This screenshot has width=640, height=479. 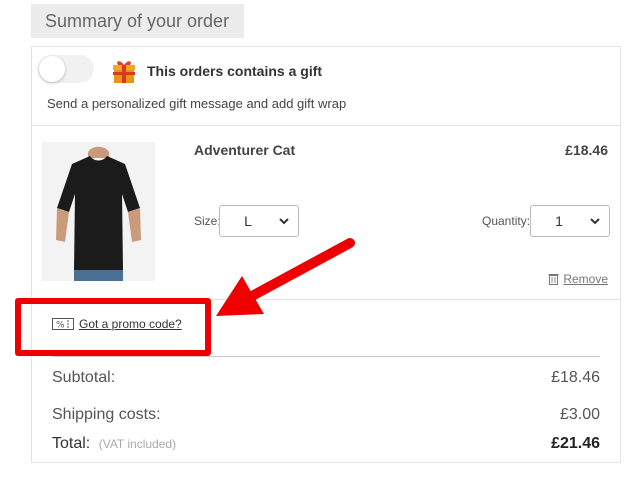 I want to click on total-value: £21.46, so click(x=575, y=443).